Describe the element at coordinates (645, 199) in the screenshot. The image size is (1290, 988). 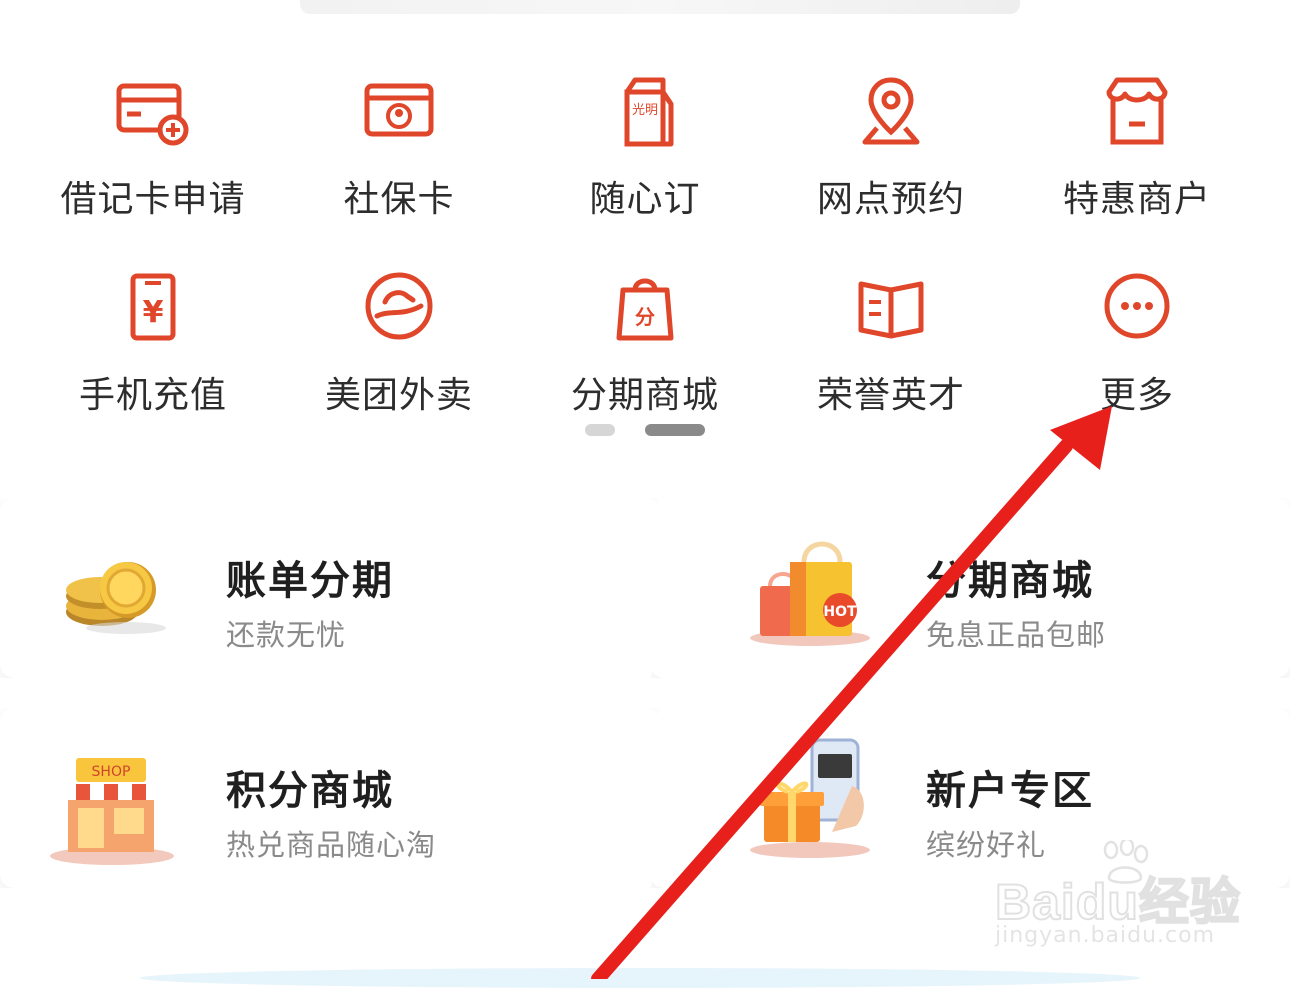
I see `service-label: 随心订` at that location.